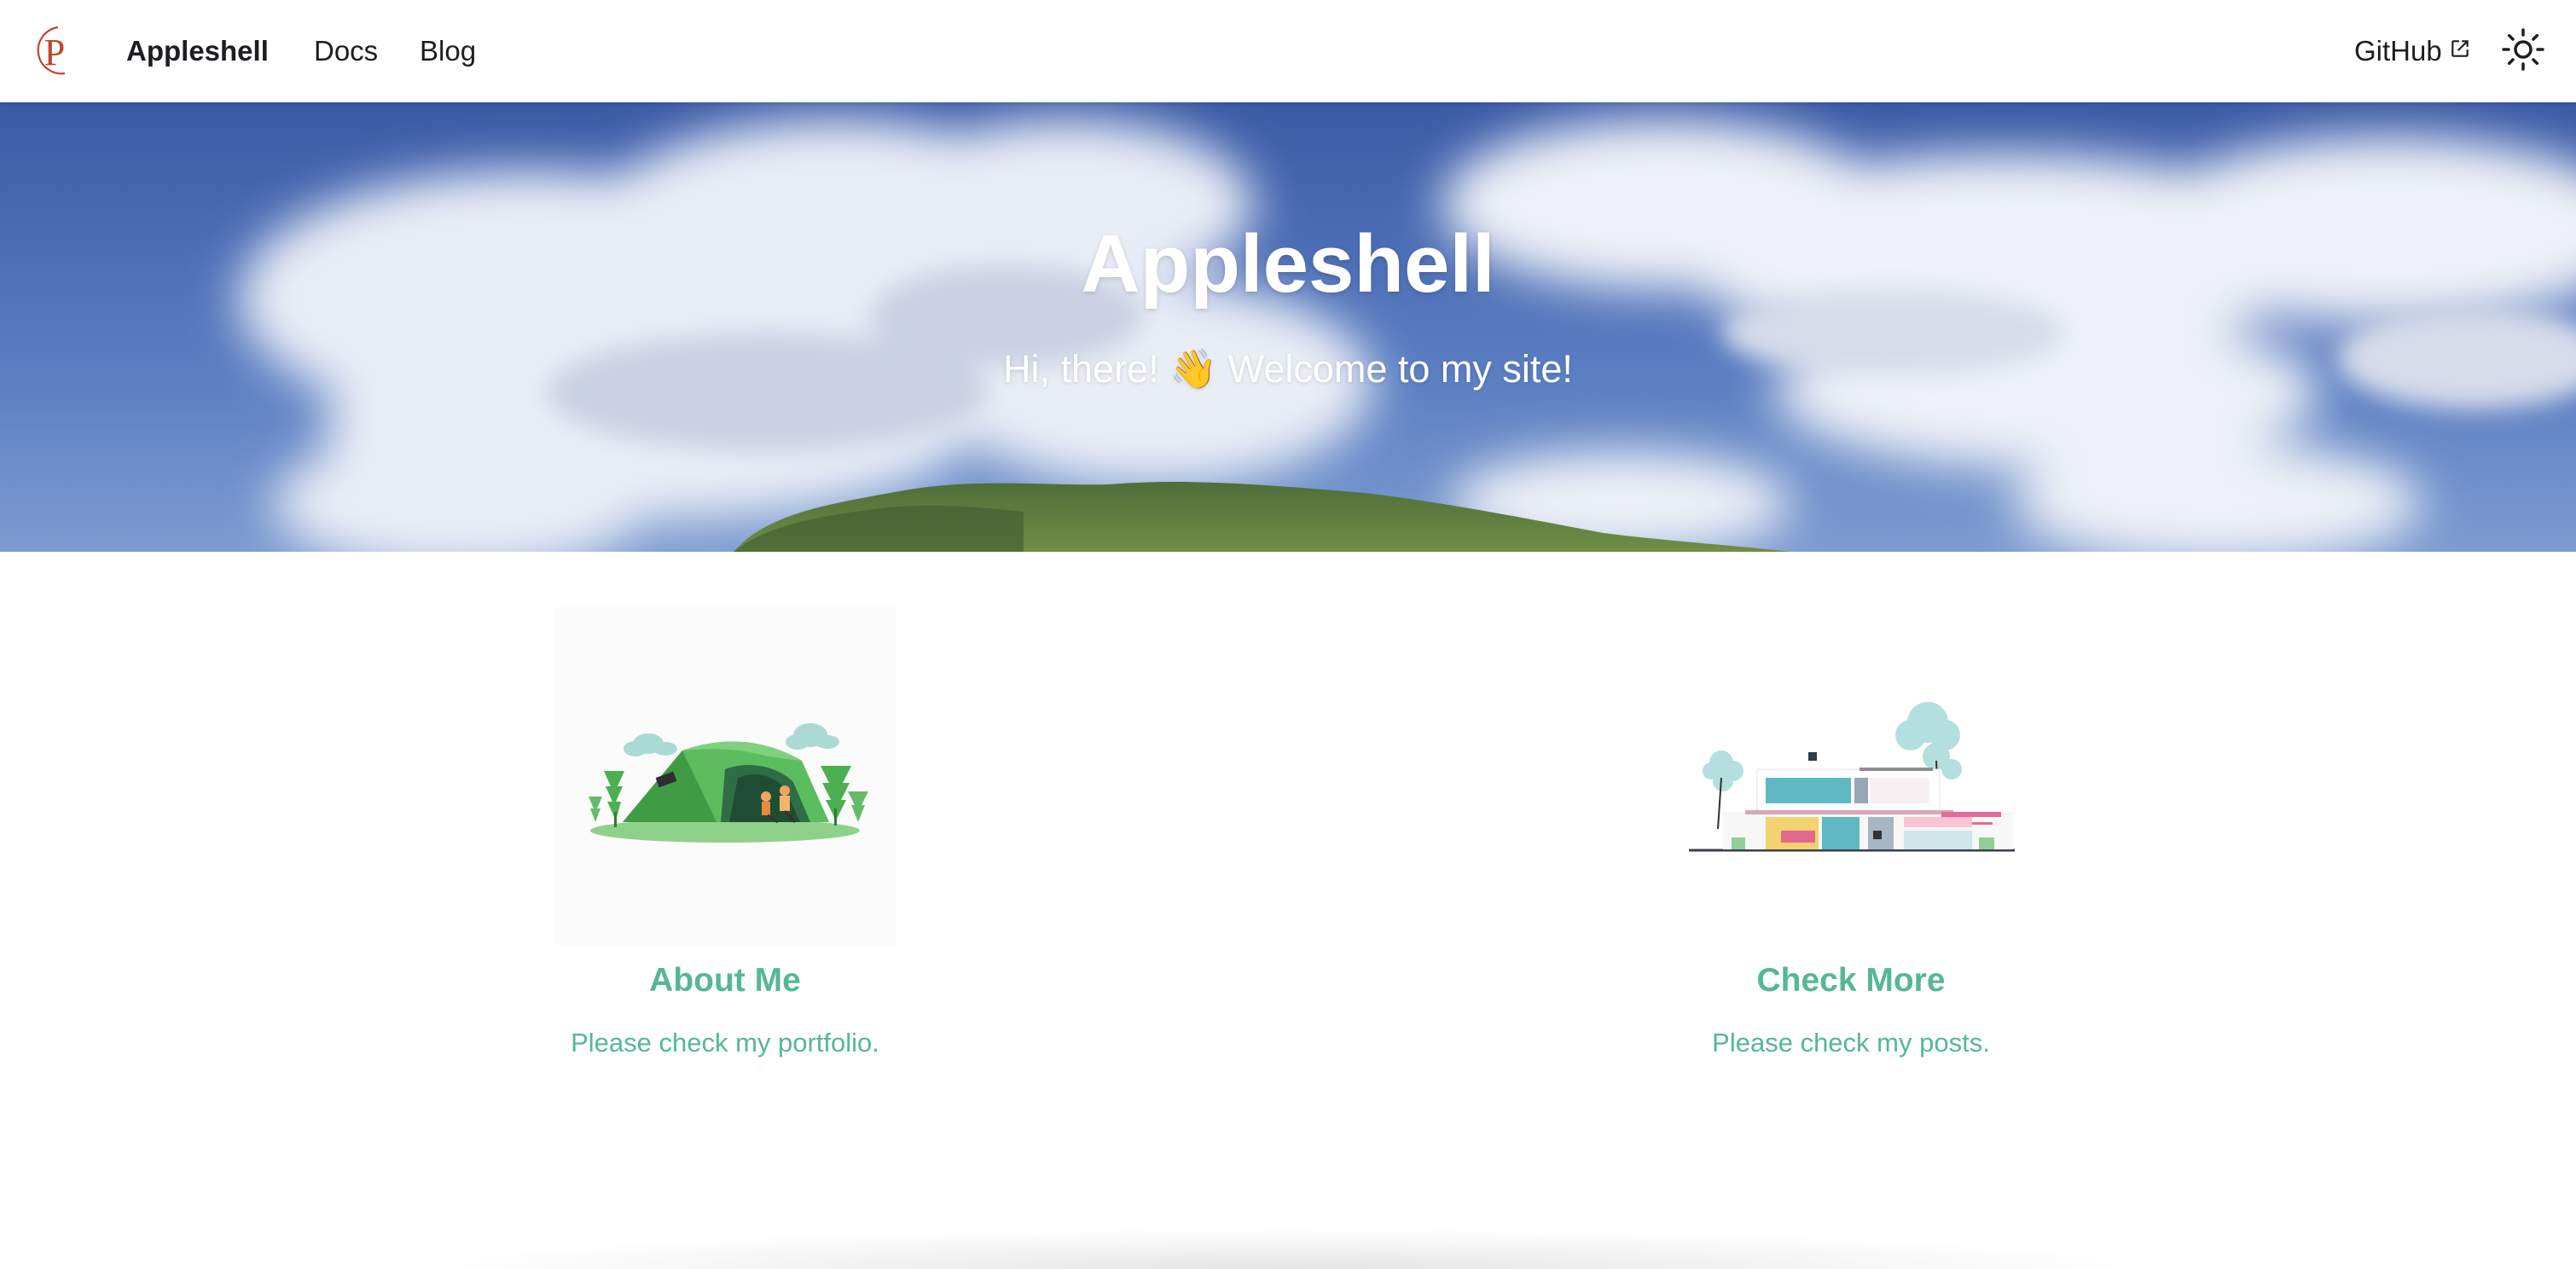 The height and width of the screenshot is (1269, 2576). Describe the element at coordinates (2523, 49) in the screenshot. I see `sun-icon` at that location.